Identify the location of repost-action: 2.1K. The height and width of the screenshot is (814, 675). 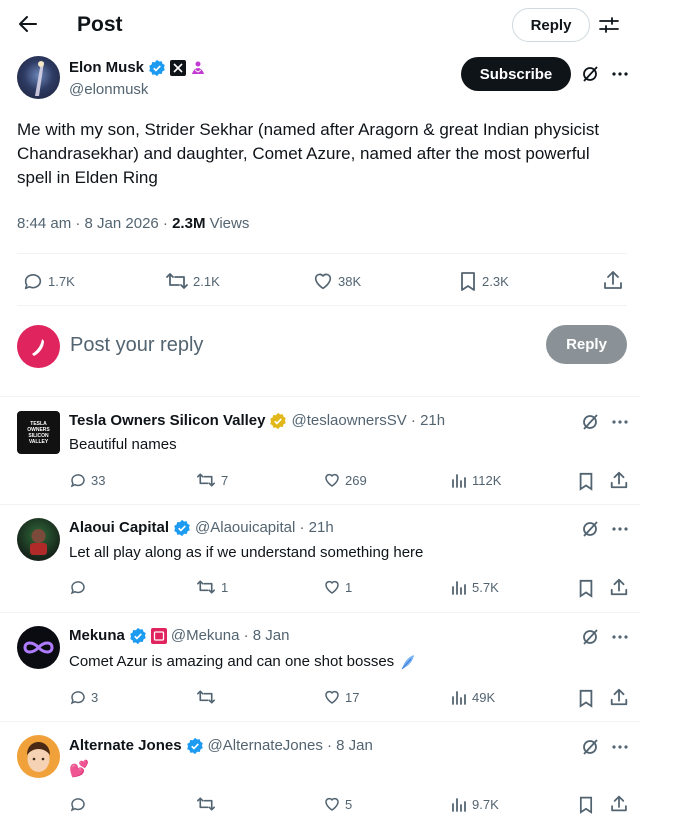
(192, 281).